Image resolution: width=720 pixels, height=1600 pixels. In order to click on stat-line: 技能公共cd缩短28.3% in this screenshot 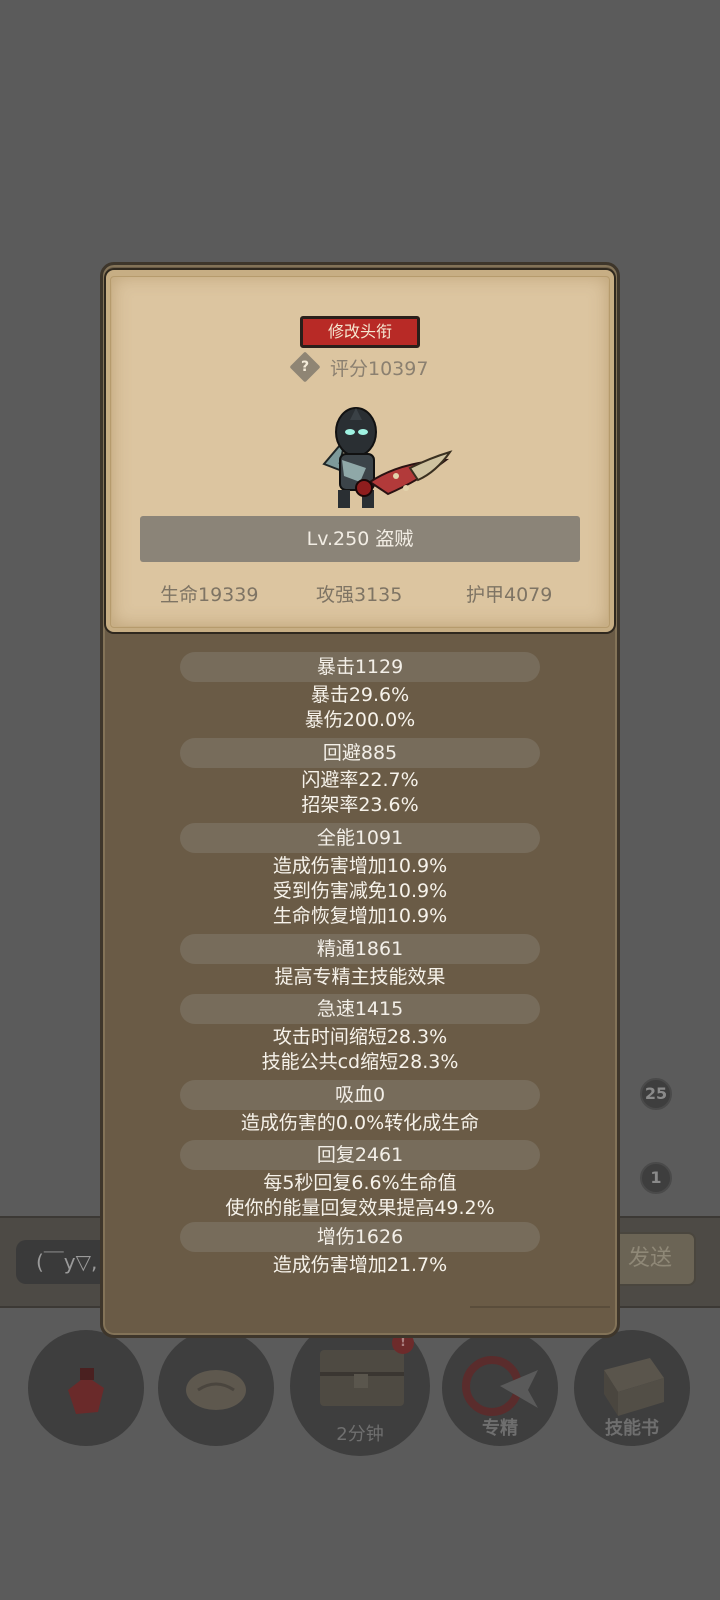, I will do `click(360, 1062)`.